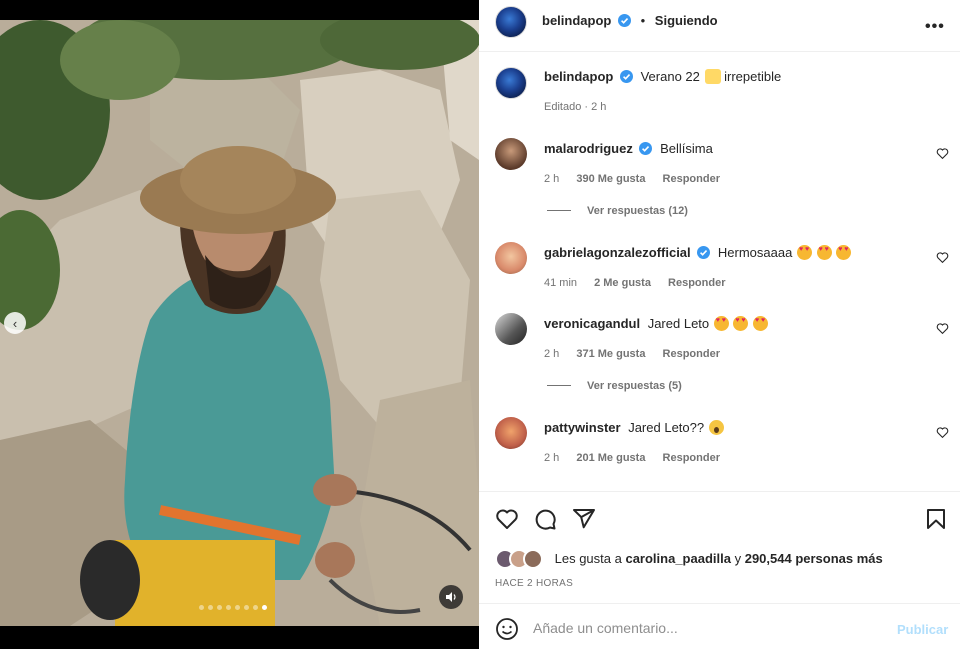 The image size is (960, 649). I want to click on comment-time: 41 min, so click(561, 283).